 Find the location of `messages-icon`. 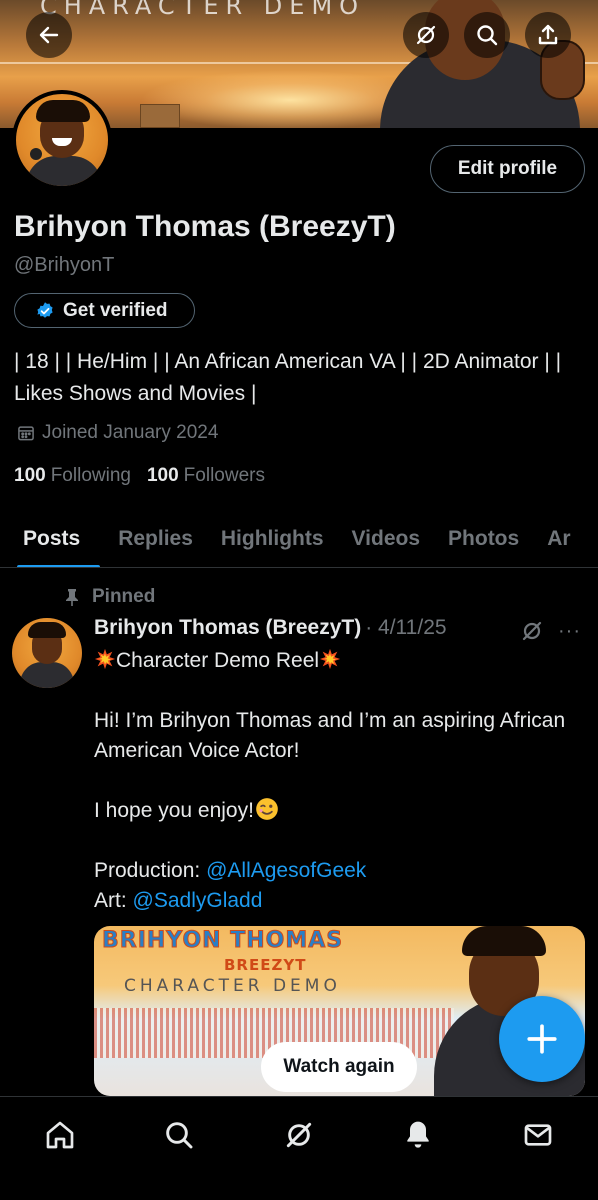

messages-icon is located at coordinates (538, 1135).